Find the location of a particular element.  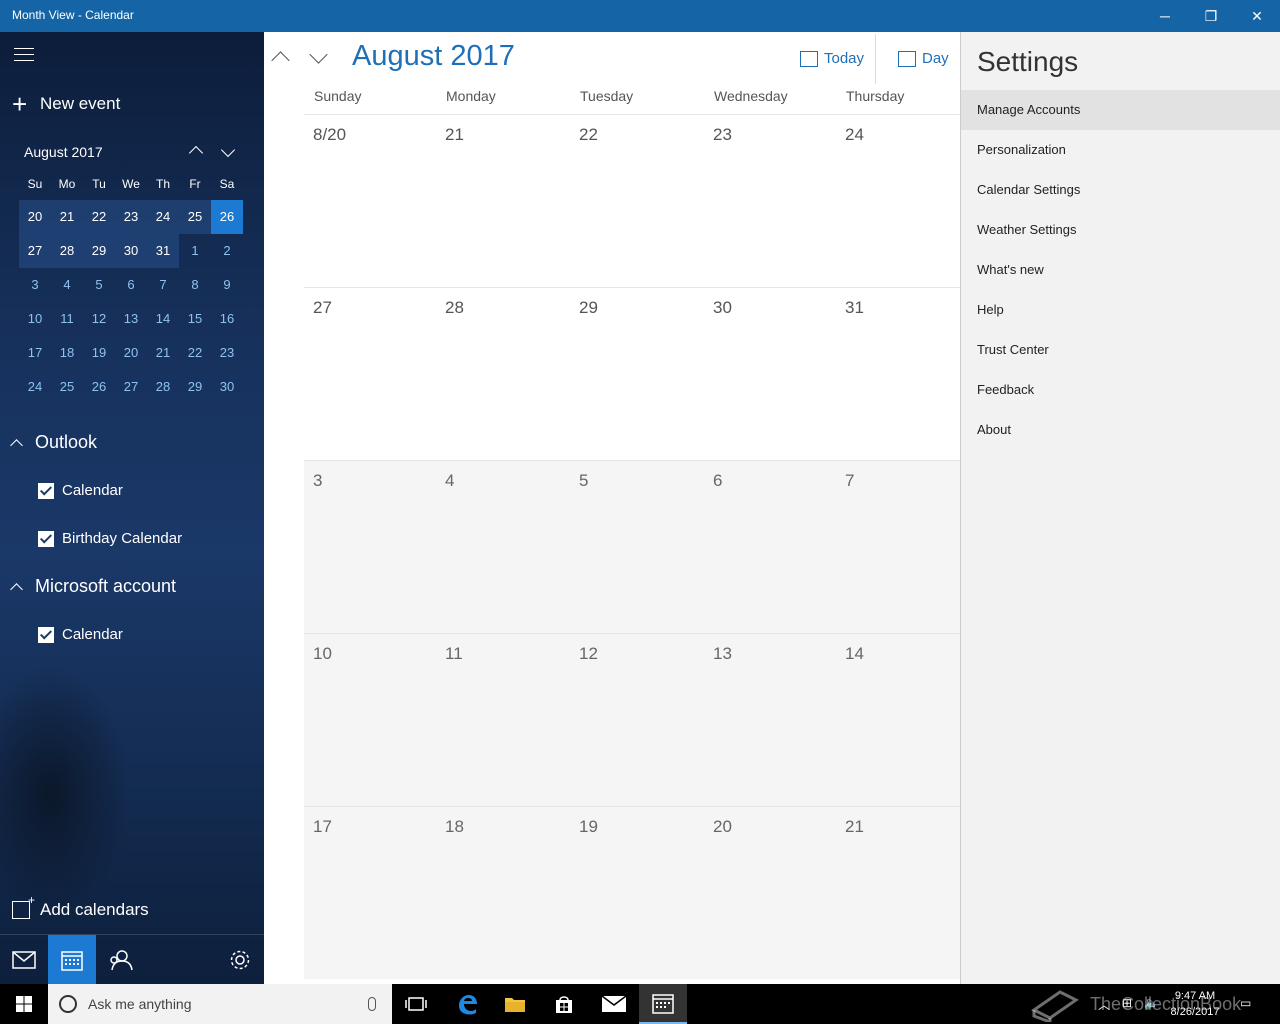

add-calendars-button: Add calendars is located at coordinates (80, 906).